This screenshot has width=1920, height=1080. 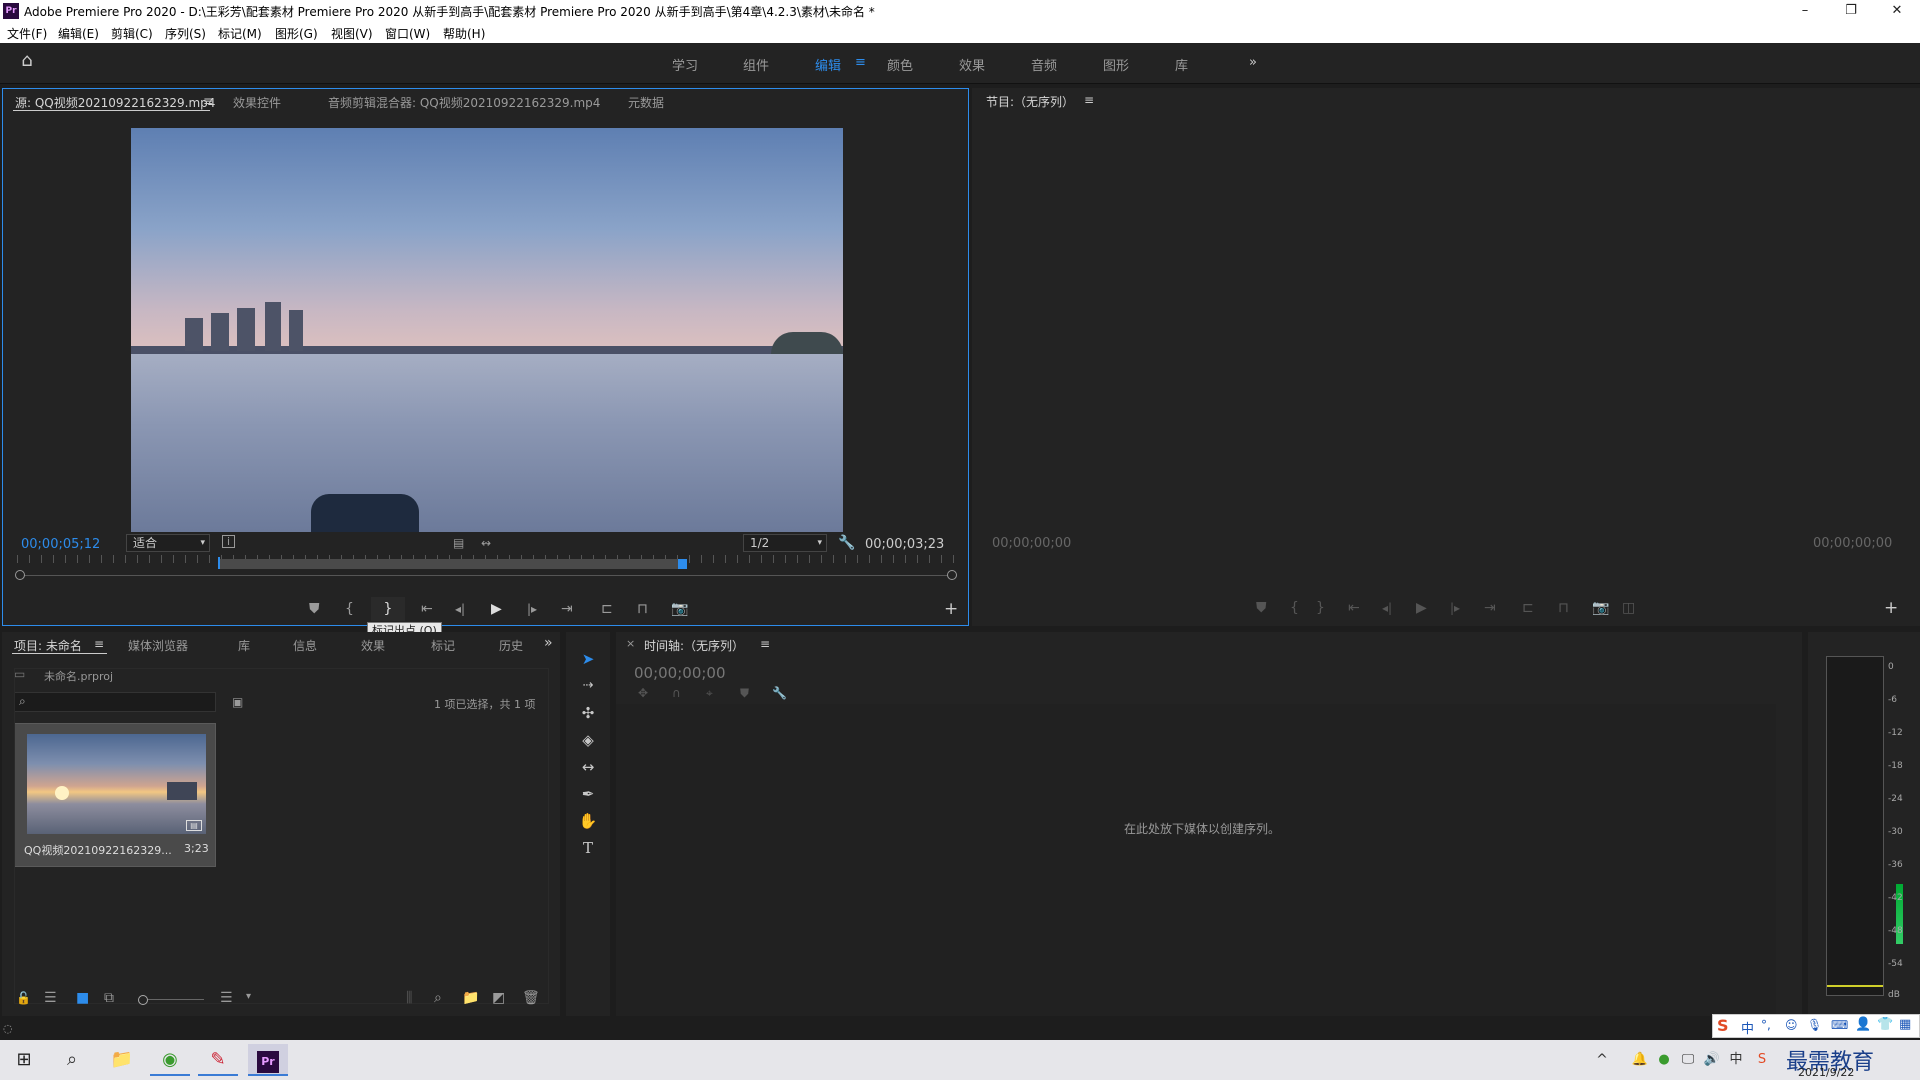 What do you see at coordinates (709, 693) in the screenshot?
I see `linked-selection-icon: ⌖` at bounding box center [709, 693].